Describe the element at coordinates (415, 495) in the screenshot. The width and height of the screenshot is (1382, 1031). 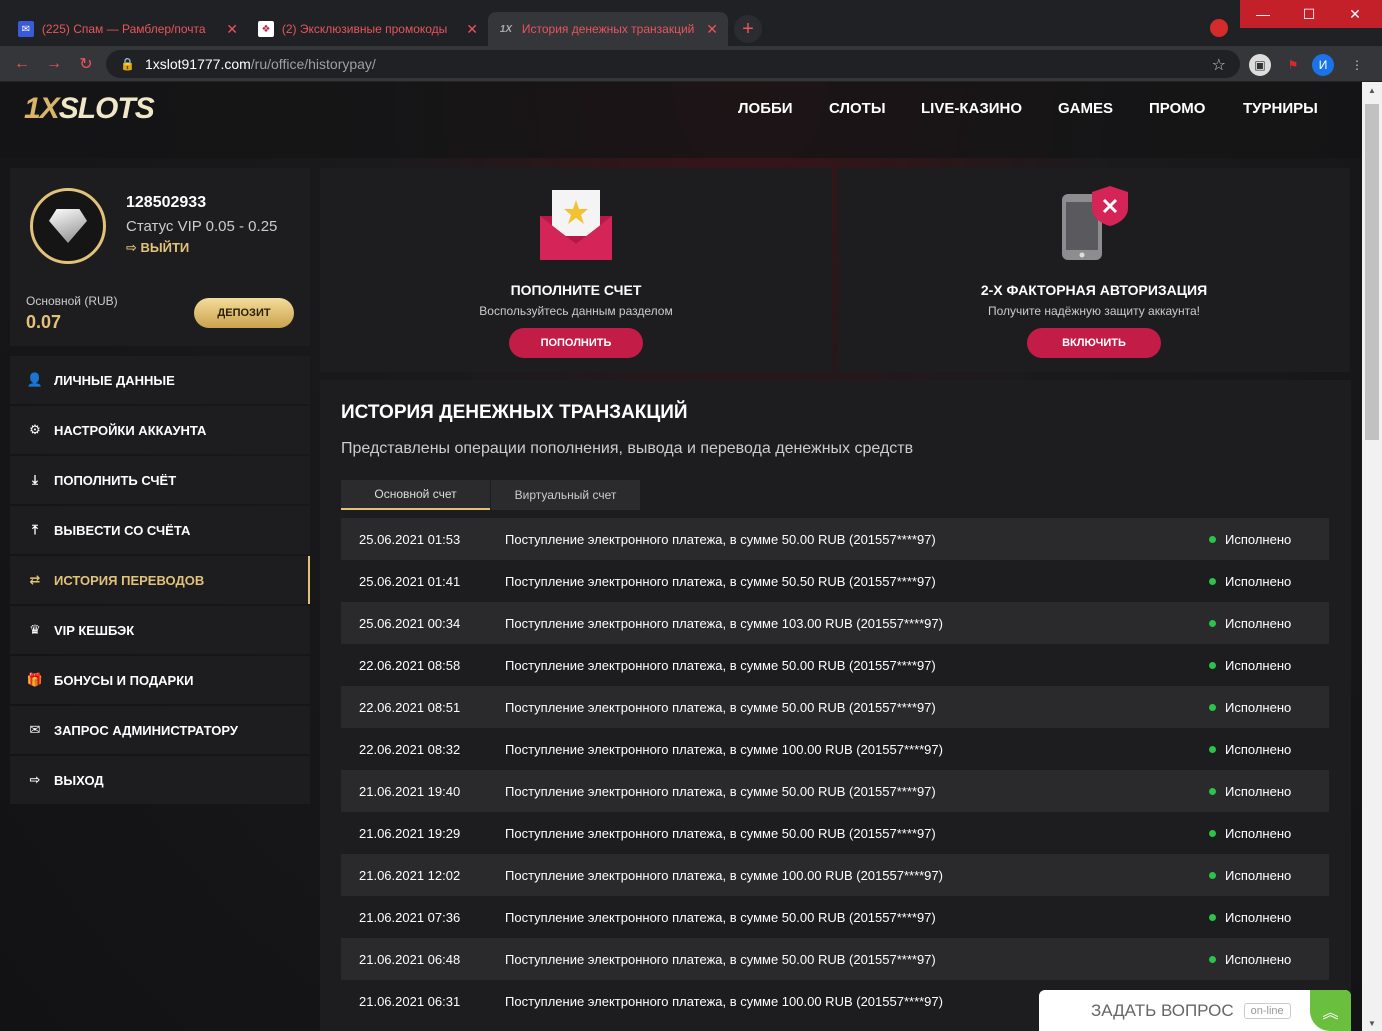
I see `tab-main-account: Основной счет` at that location.